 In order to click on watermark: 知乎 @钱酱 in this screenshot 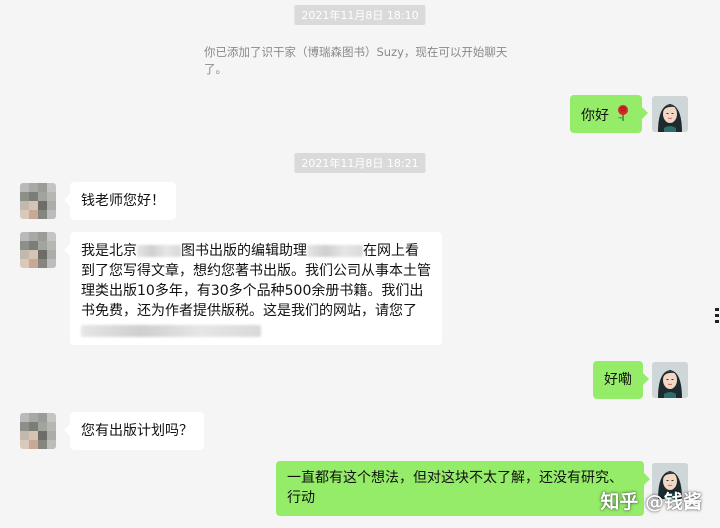, I will do `click(651, 502)`.